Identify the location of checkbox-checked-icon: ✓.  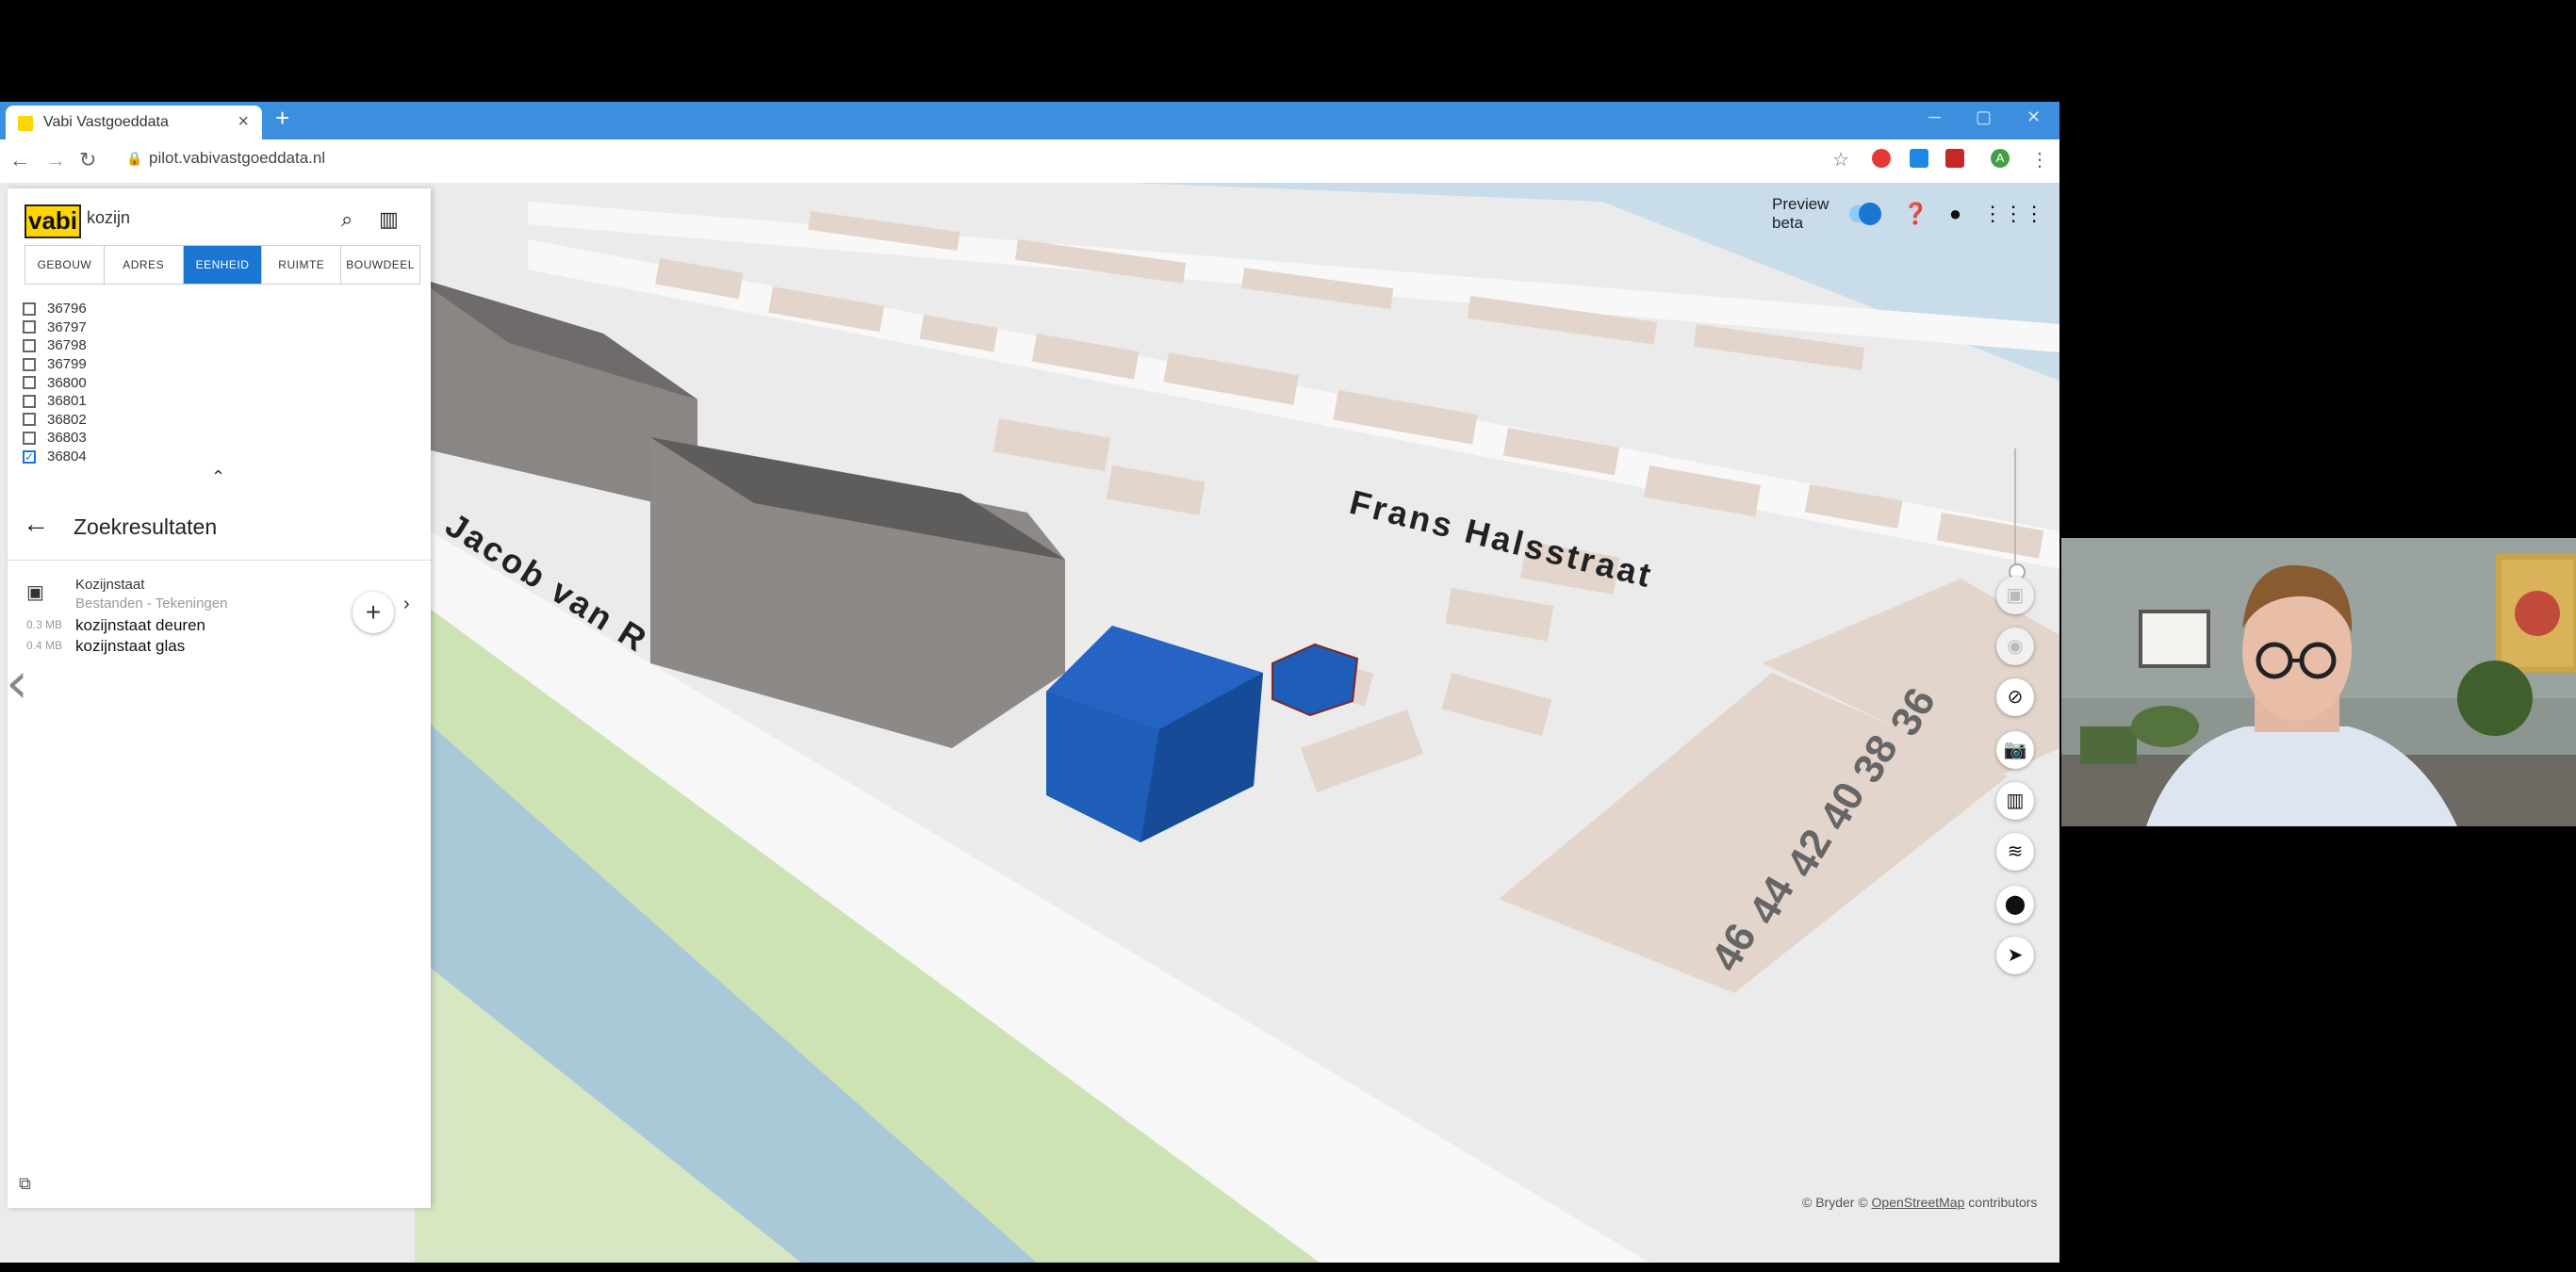
(29, 456).